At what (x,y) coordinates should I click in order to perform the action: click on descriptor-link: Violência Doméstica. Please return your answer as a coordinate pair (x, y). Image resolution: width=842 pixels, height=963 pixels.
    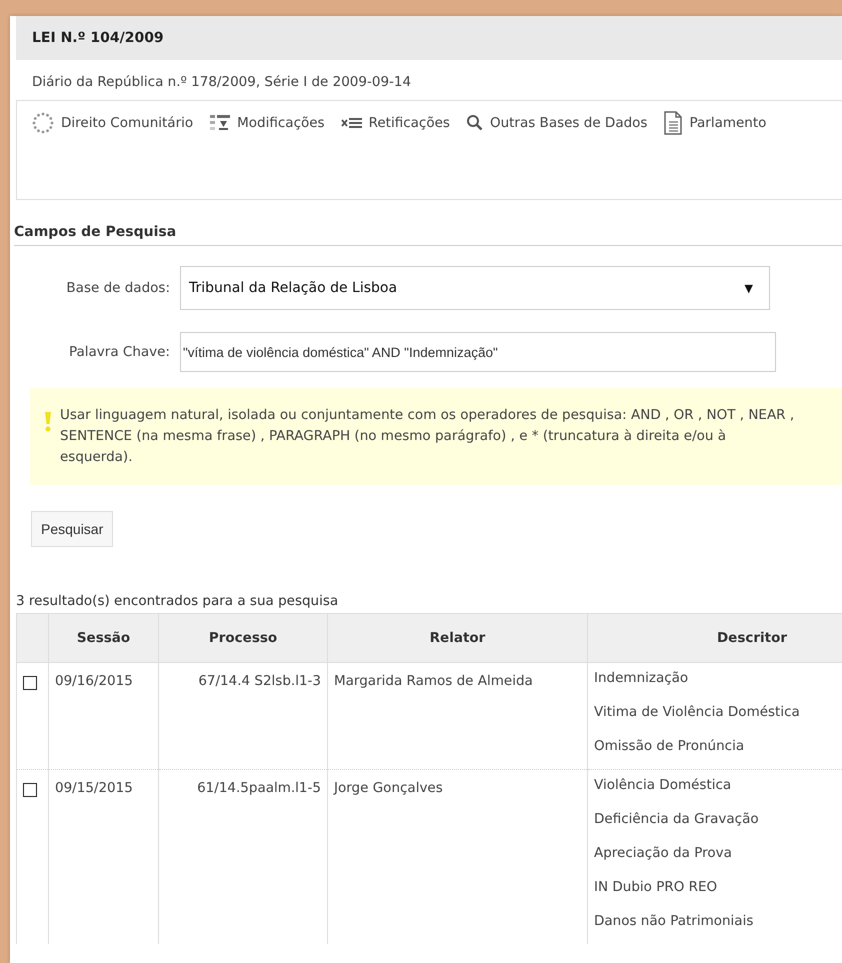
    Looking at the image, I should click on (718, 791).